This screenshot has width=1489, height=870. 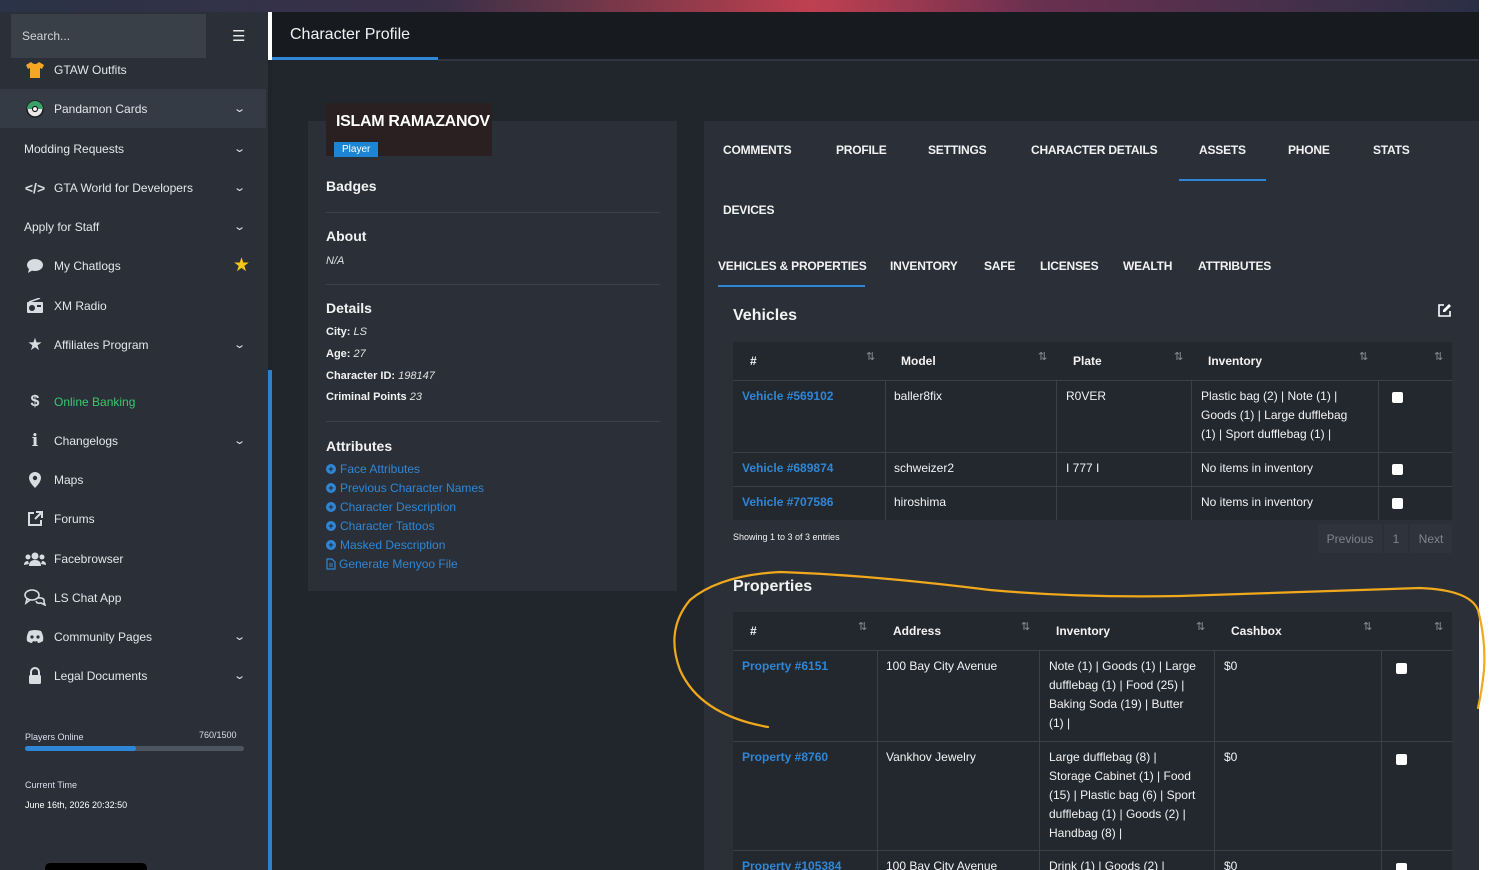 I want to click on sidebar-item-gtaw-outfits: GTAW Outfits, so click(x=133, y=69).